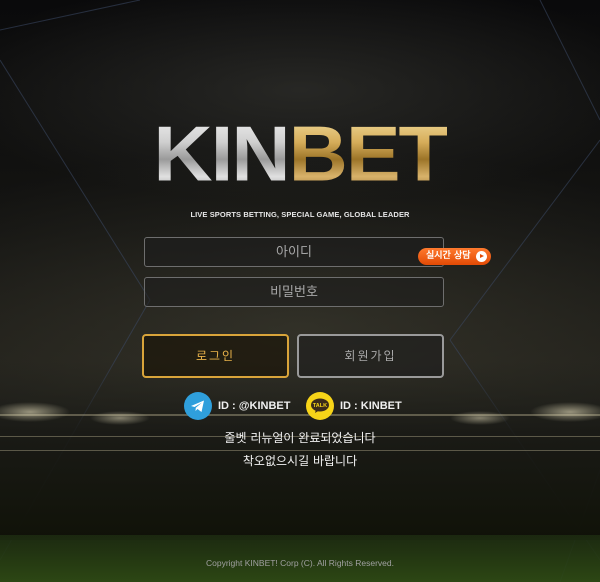 Image resolution: width=600 pixels, height=582 pixels. I want to click on signup-button: 회원가입, so click(370, 356).